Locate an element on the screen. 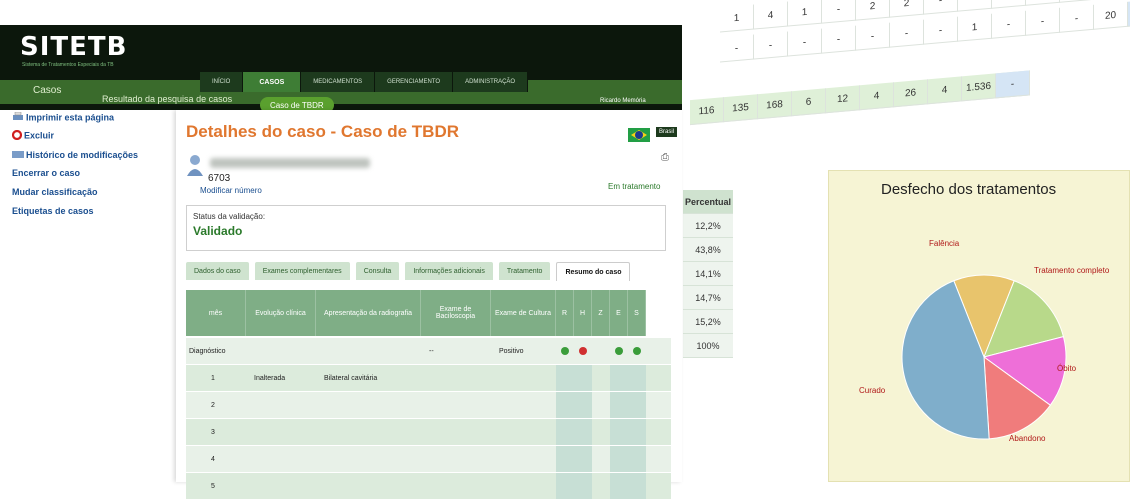 The height and width of the screenshot is (500, 1130). print-icon: ⎙ is located at coordinates (665, 157).